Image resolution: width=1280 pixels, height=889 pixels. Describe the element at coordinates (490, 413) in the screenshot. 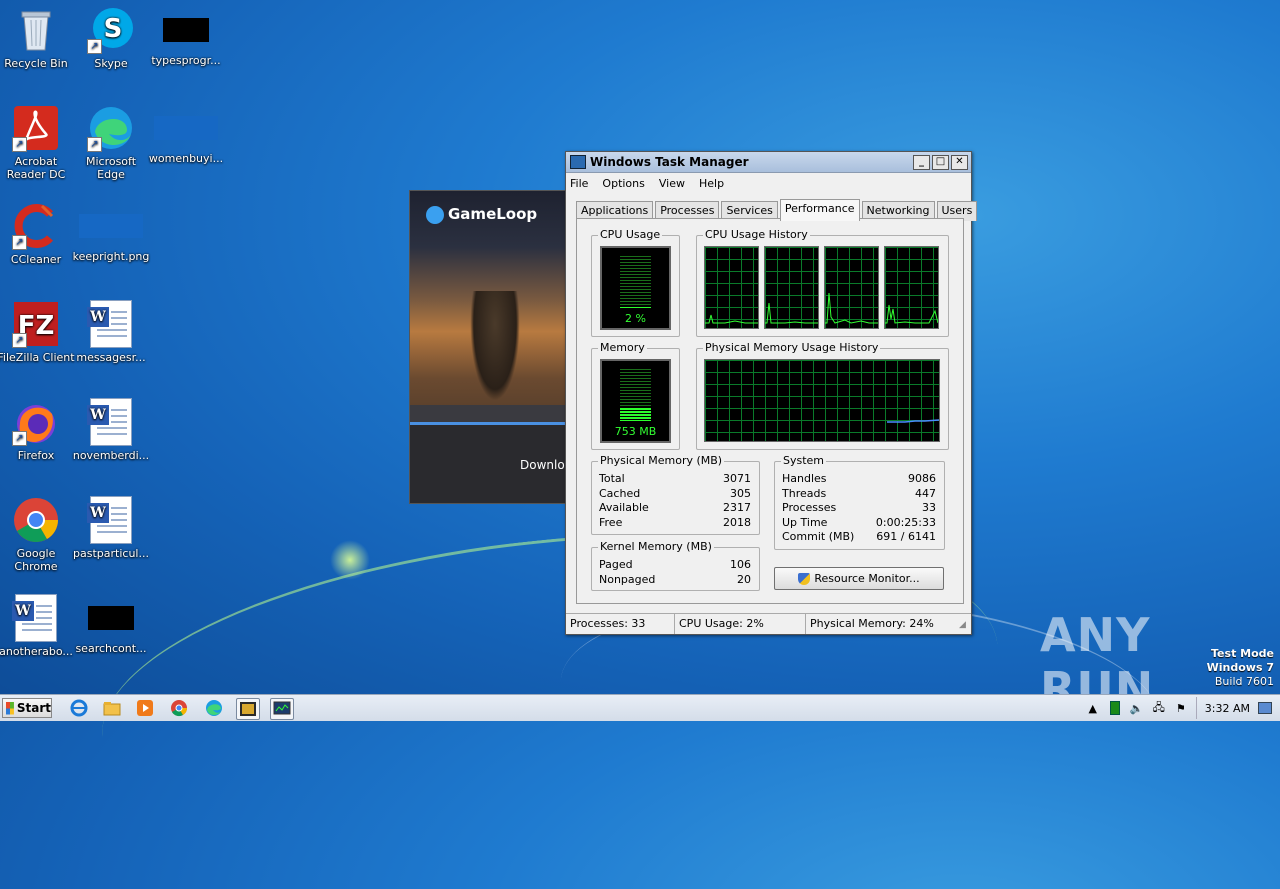

I see `splash-banner` at that location.